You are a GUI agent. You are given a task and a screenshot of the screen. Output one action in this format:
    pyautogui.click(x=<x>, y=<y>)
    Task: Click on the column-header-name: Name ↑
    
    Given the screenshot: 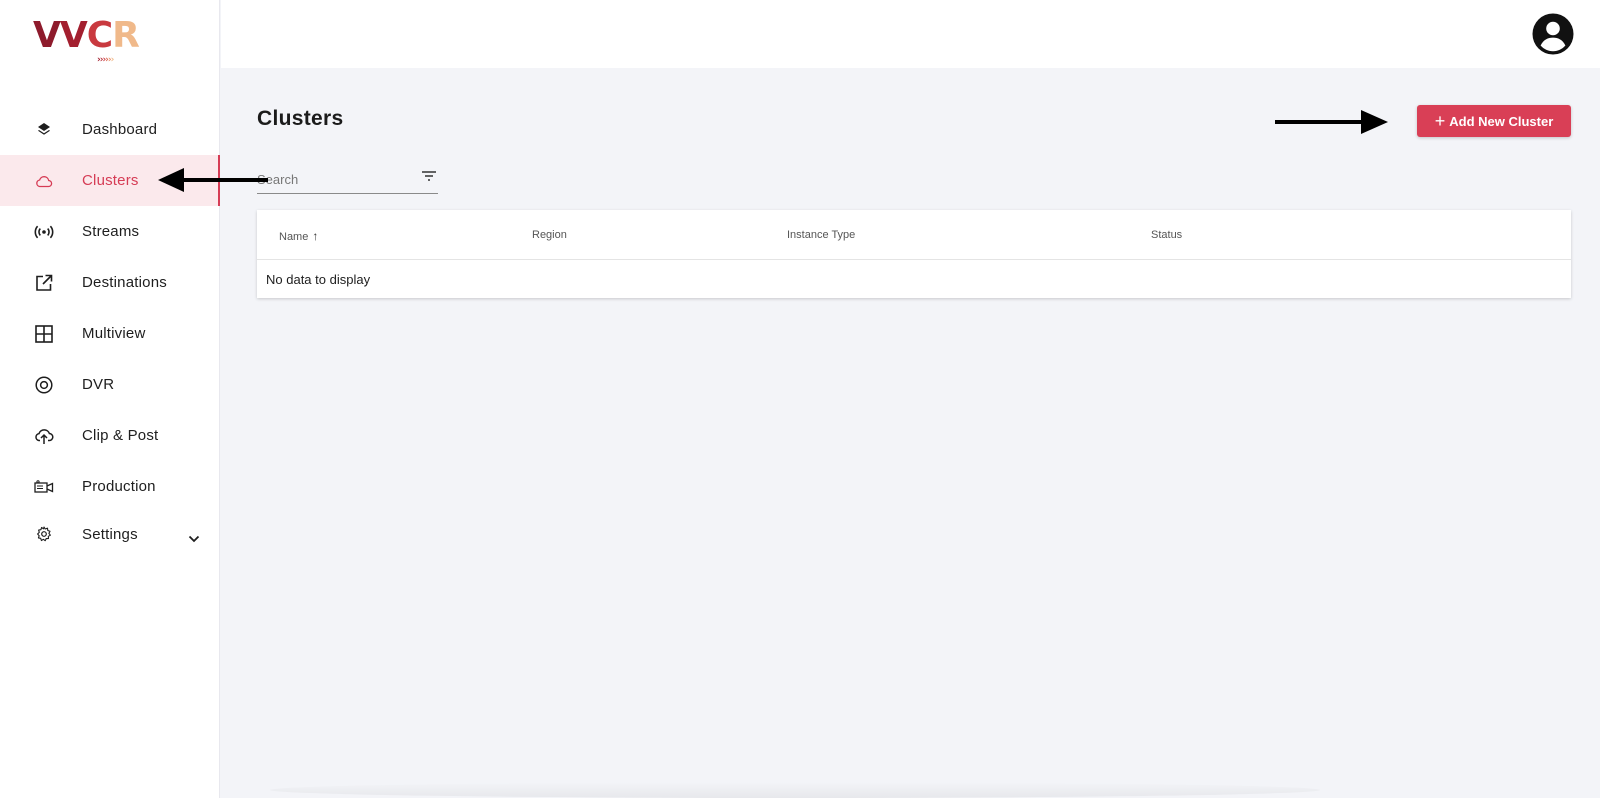 What is the action you would take?
    pyautogui.click(x=298, y=236)
    